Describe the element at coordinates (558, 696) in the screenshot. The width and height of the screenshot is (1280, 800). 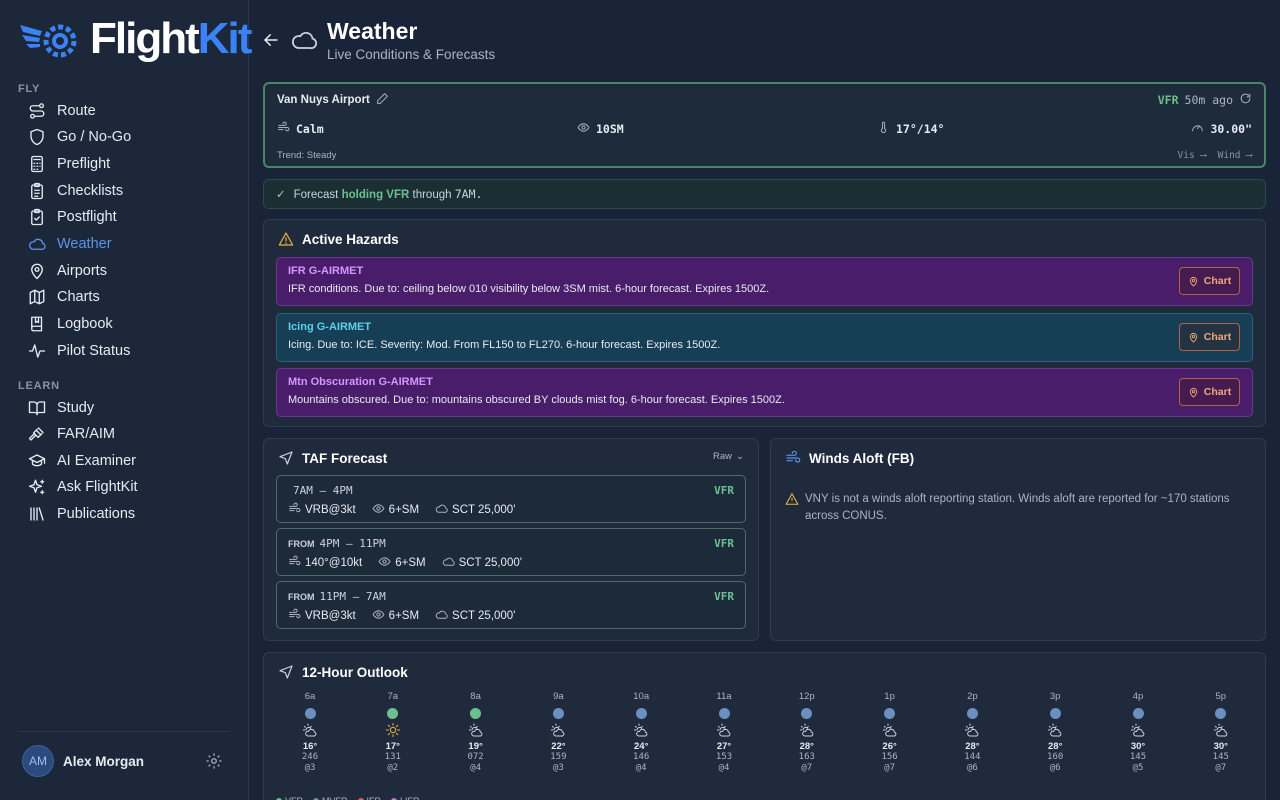
I see `hour-label: 9a` at that location.